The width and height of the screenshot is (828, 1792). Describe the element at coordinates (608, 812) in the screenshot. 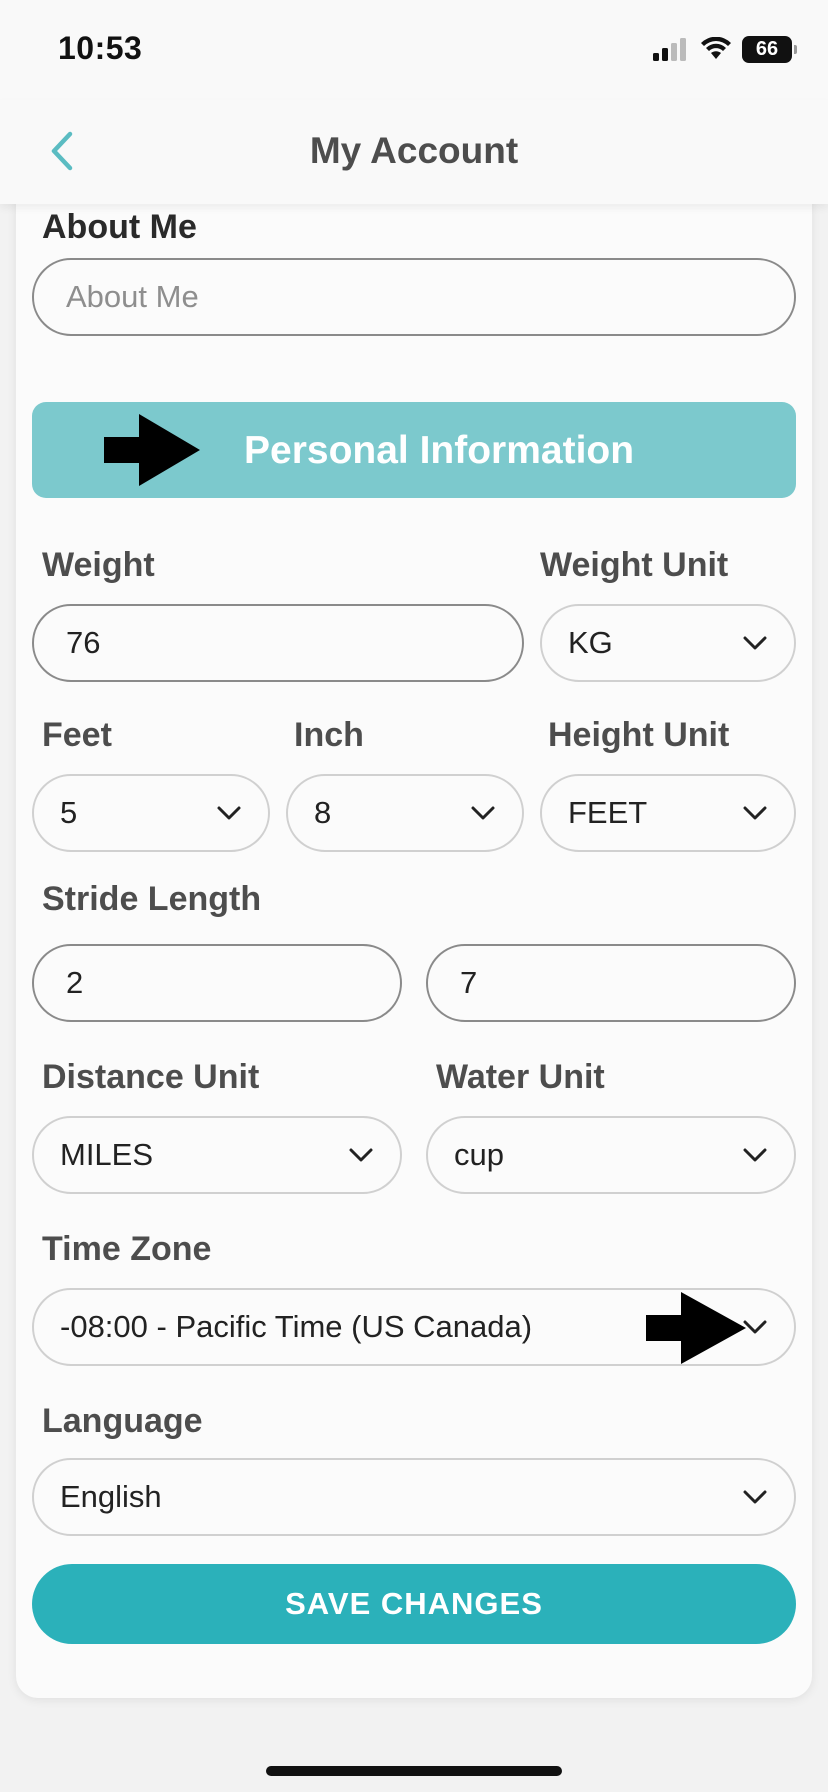

I see `height-unit-value: FEET` at that location.